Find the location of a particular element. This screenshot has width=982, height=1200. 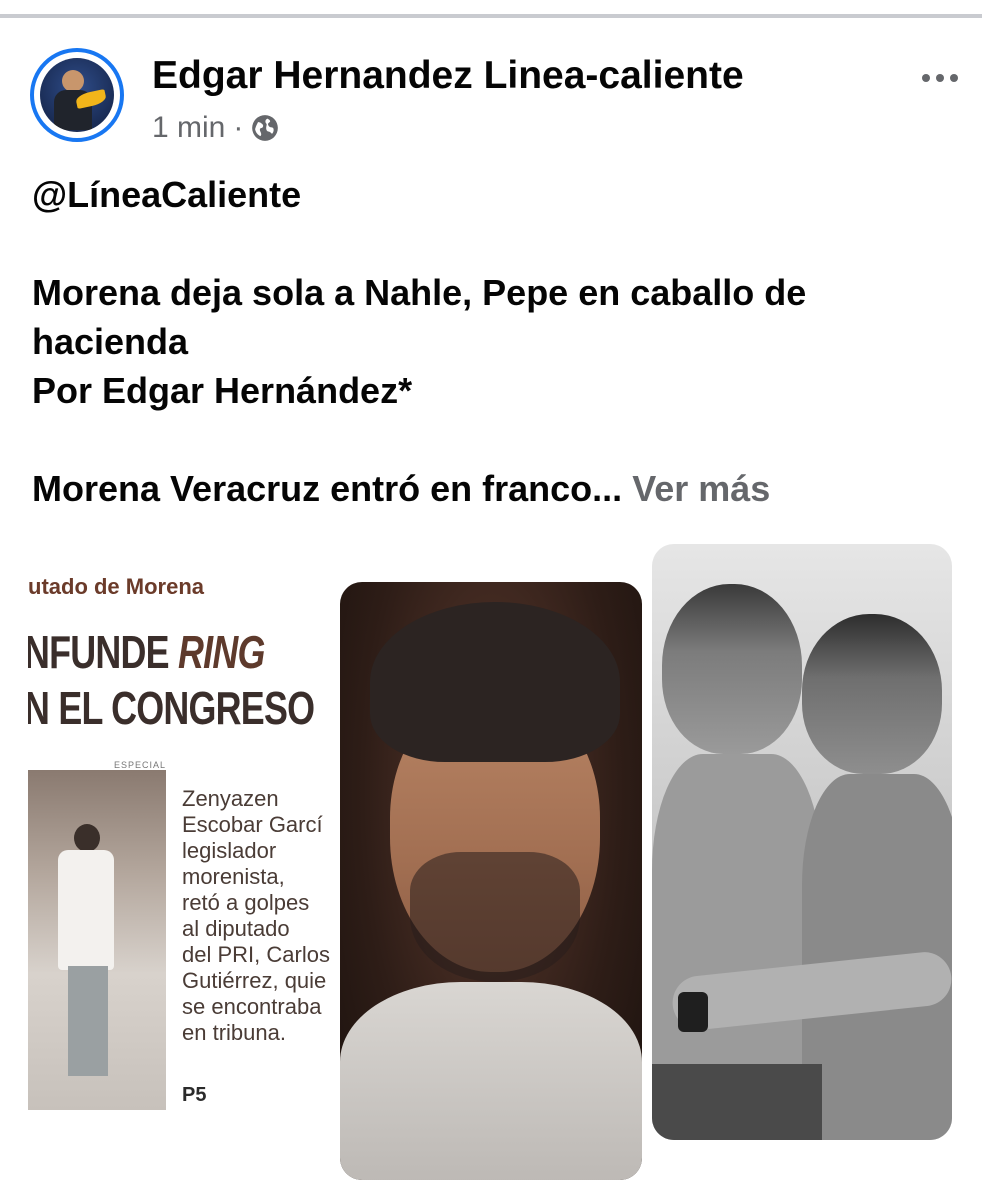

newspaper-photo-person-legs is located at coordinates (88, 1021).